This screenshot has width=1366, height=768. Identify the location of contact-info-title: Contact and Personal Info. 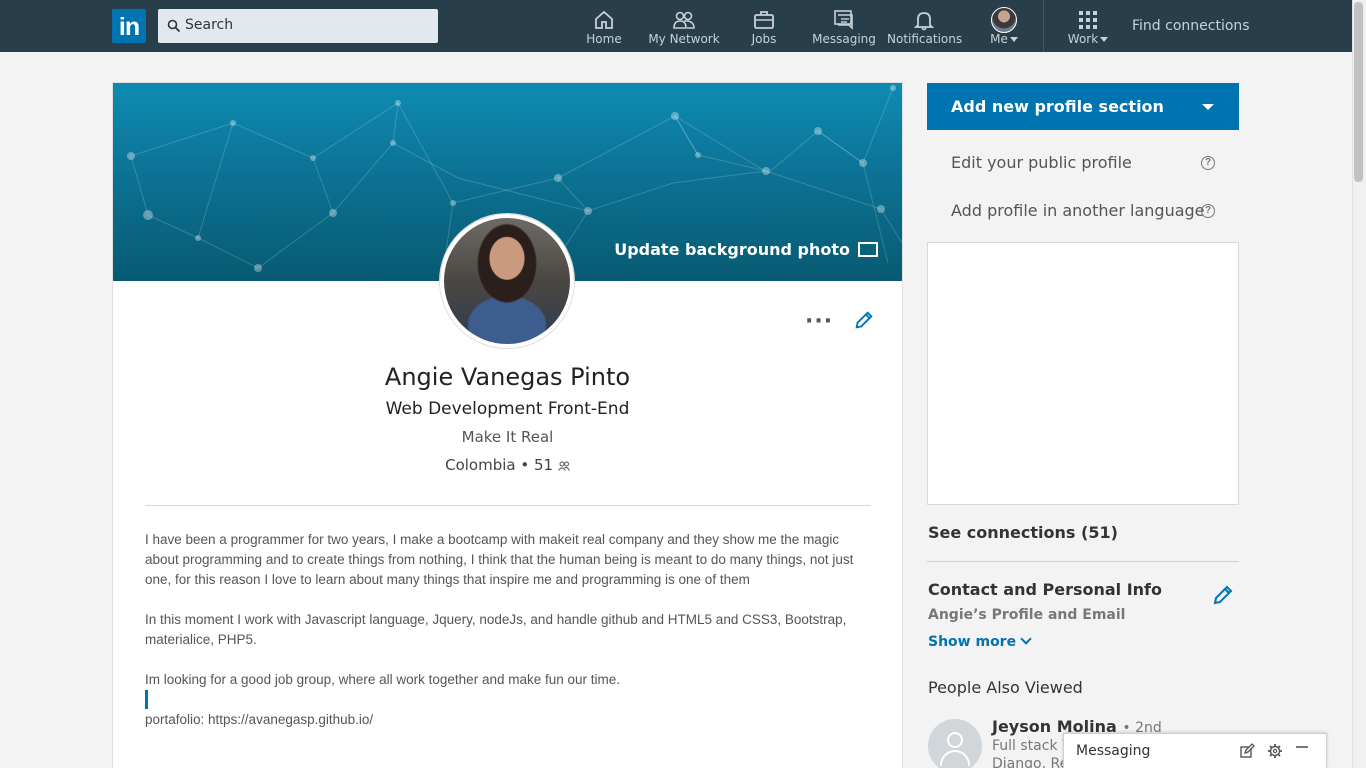
(1045, 589).